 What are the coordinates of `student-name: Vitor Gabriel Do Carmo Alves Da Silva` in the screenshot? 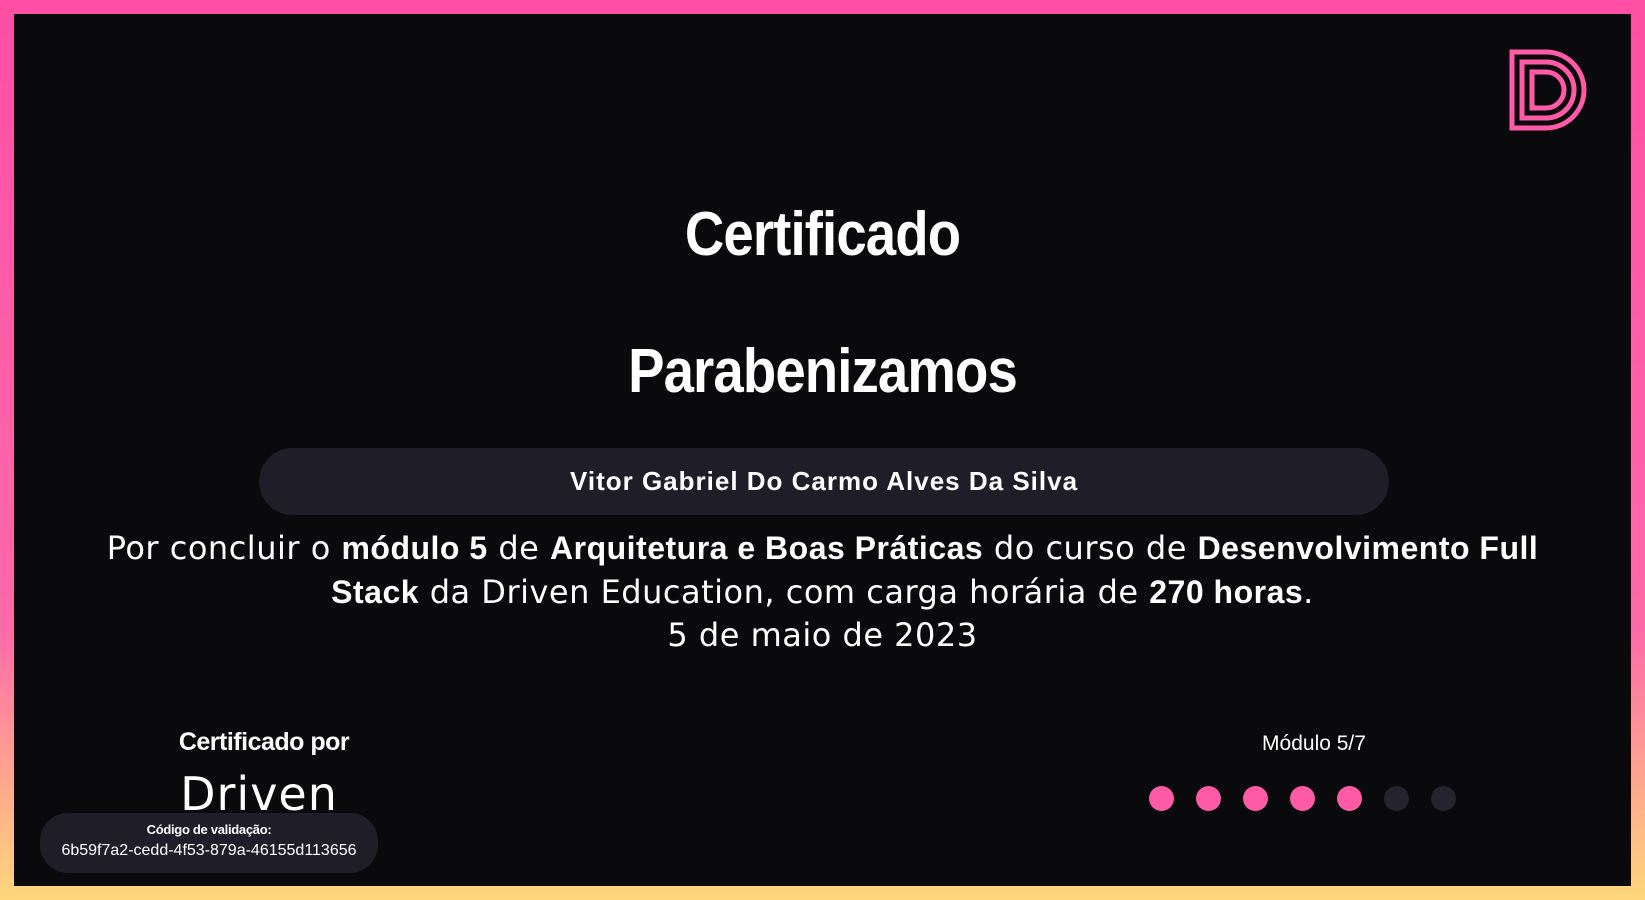 It's located at (824, 481).